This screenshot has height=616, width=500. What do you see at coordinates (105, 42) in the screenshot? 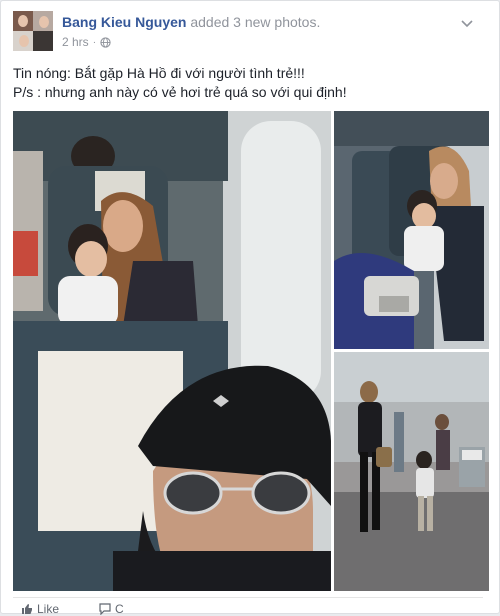
I see `globe-icon` at bounding box center [105, 42].